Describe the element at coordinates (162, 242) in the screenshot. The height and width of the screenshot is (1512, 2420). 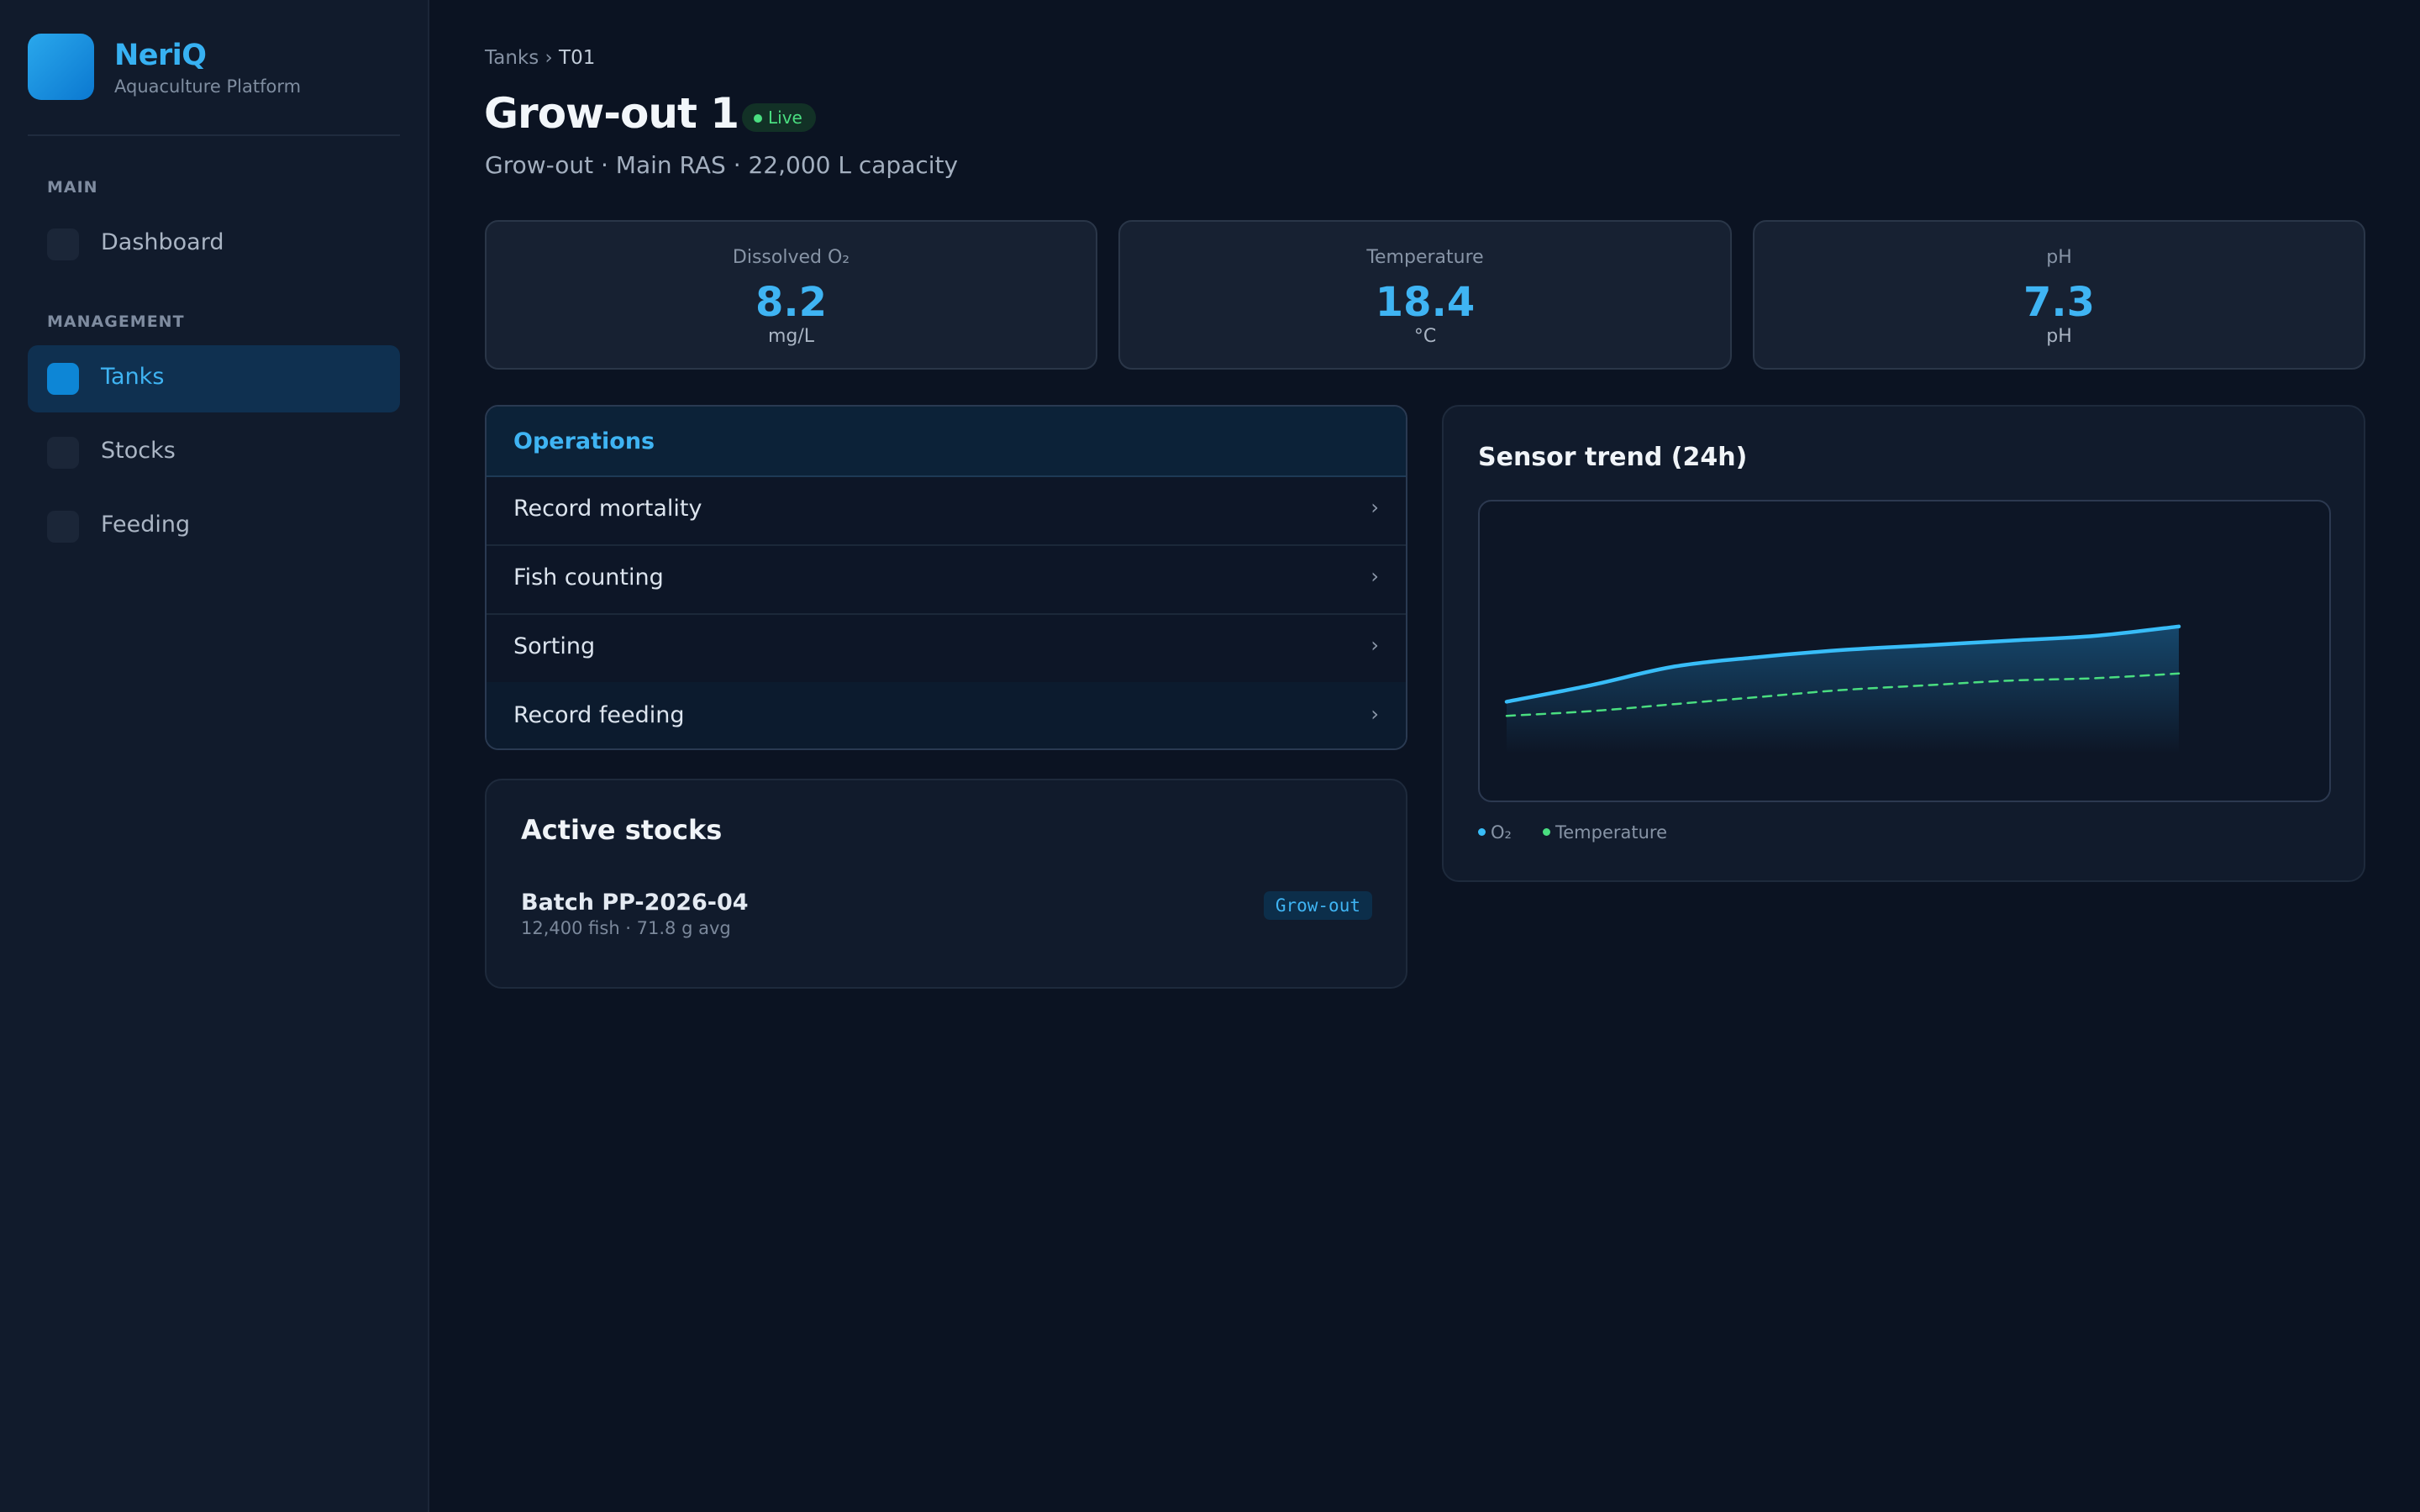
I see `sidebar-item-label: Dashboard` at that location.